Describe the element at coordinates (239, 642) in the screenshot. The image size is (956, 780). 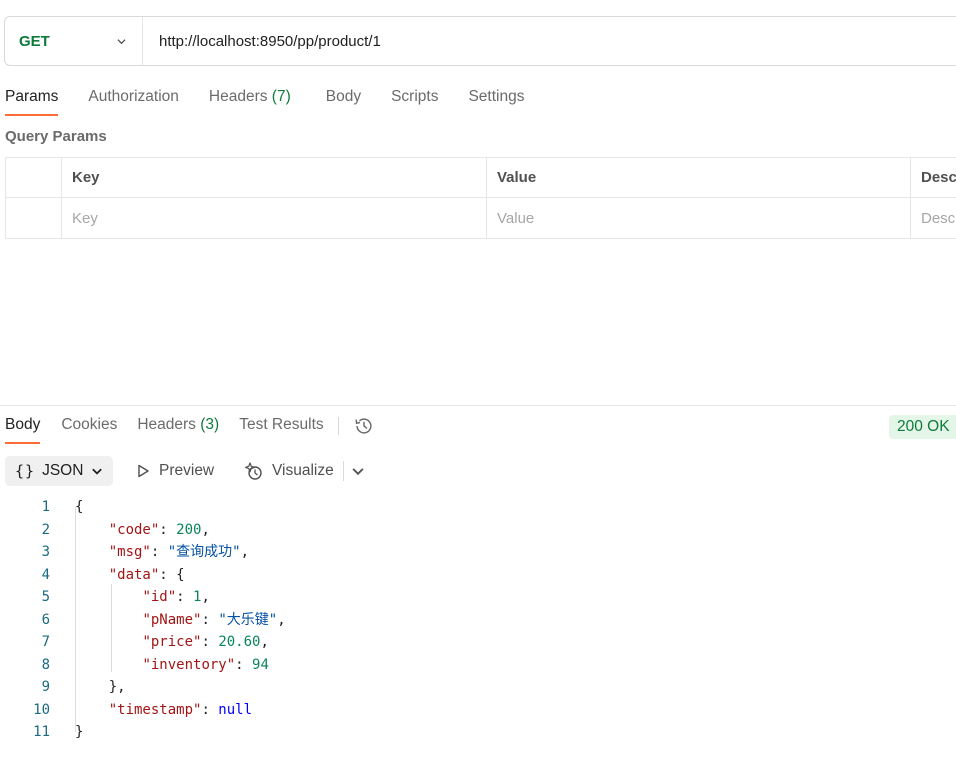
I see `price-value: 20.60` at that location.